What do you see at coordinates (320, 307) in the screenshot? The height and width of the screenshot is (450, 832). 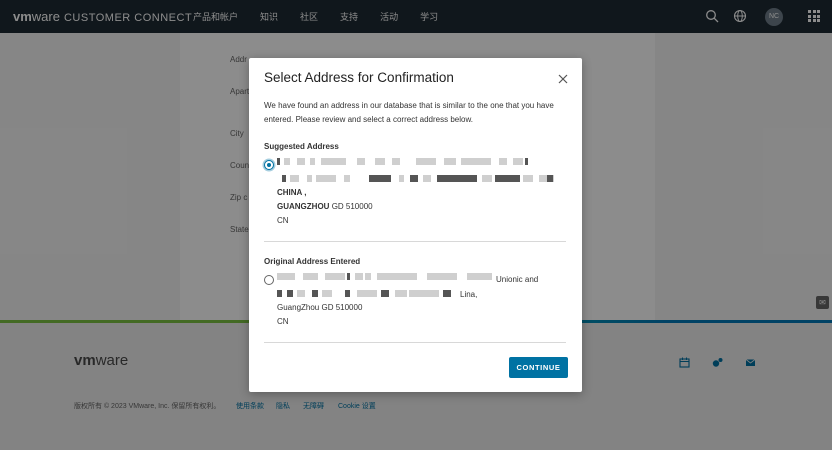 I see `original-city-line: GuangZhou GD 510000` at bounding box center [320, 307].